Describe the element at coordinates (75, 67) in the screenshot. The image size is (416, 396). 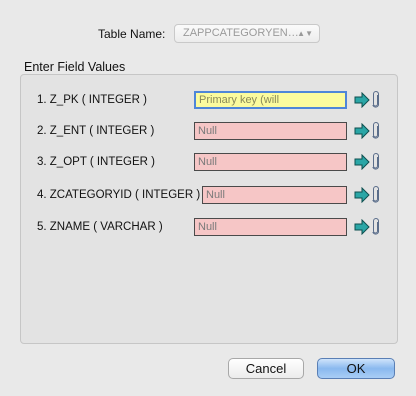
I see `section-title: Enter Field Values` at that location.